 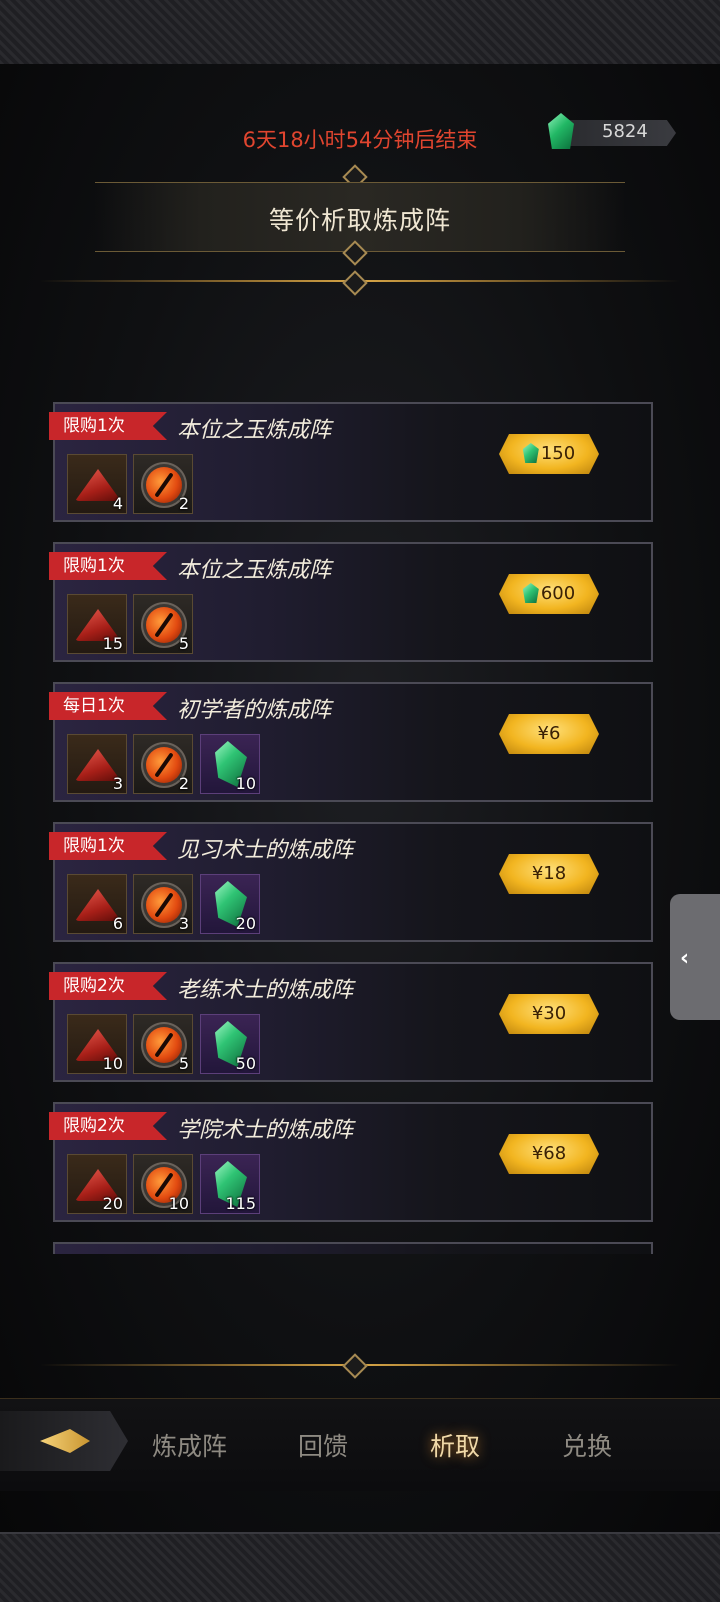 I want to click on buy-button: 150, so click(x=549, y=454).